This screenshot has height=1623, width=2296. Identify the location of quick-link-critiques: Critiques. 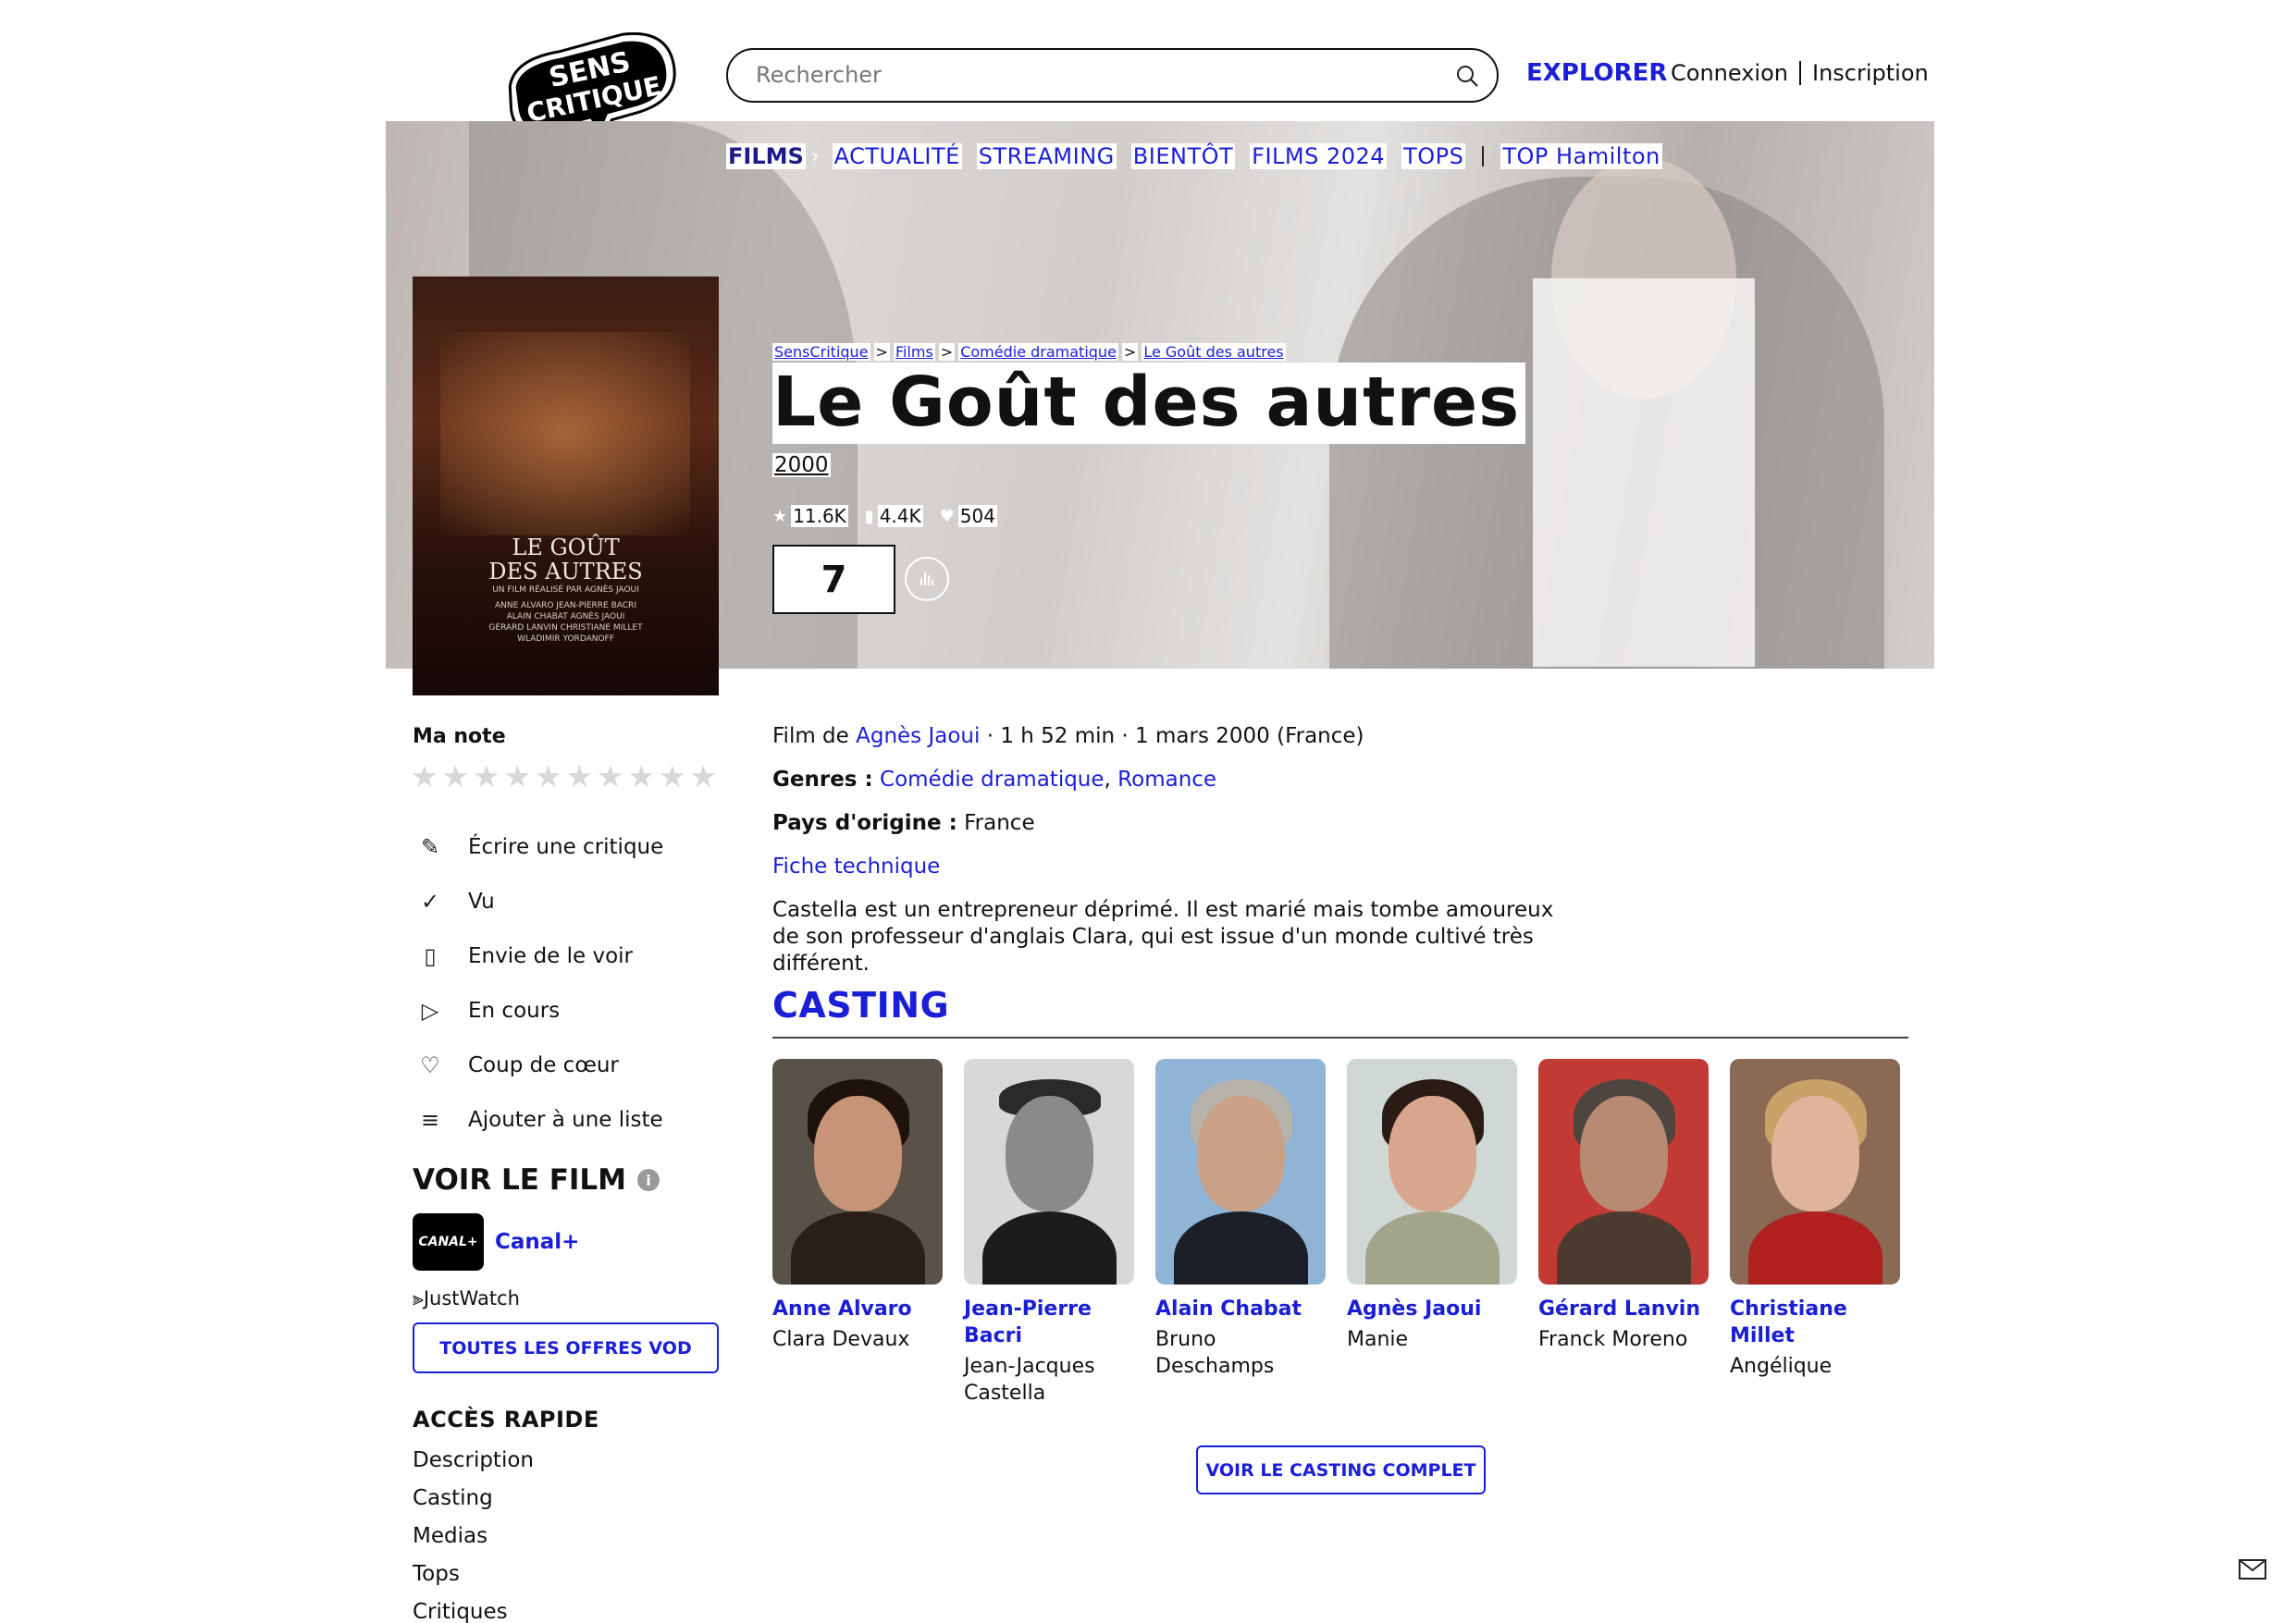
(473, 1611).